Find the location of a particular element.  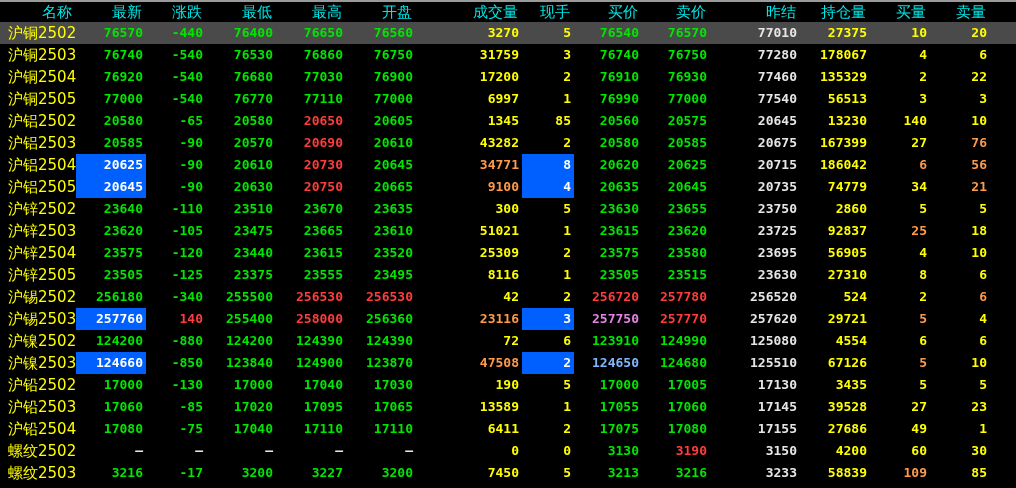

table-cell: 190 is located at coordinates (507, 385).